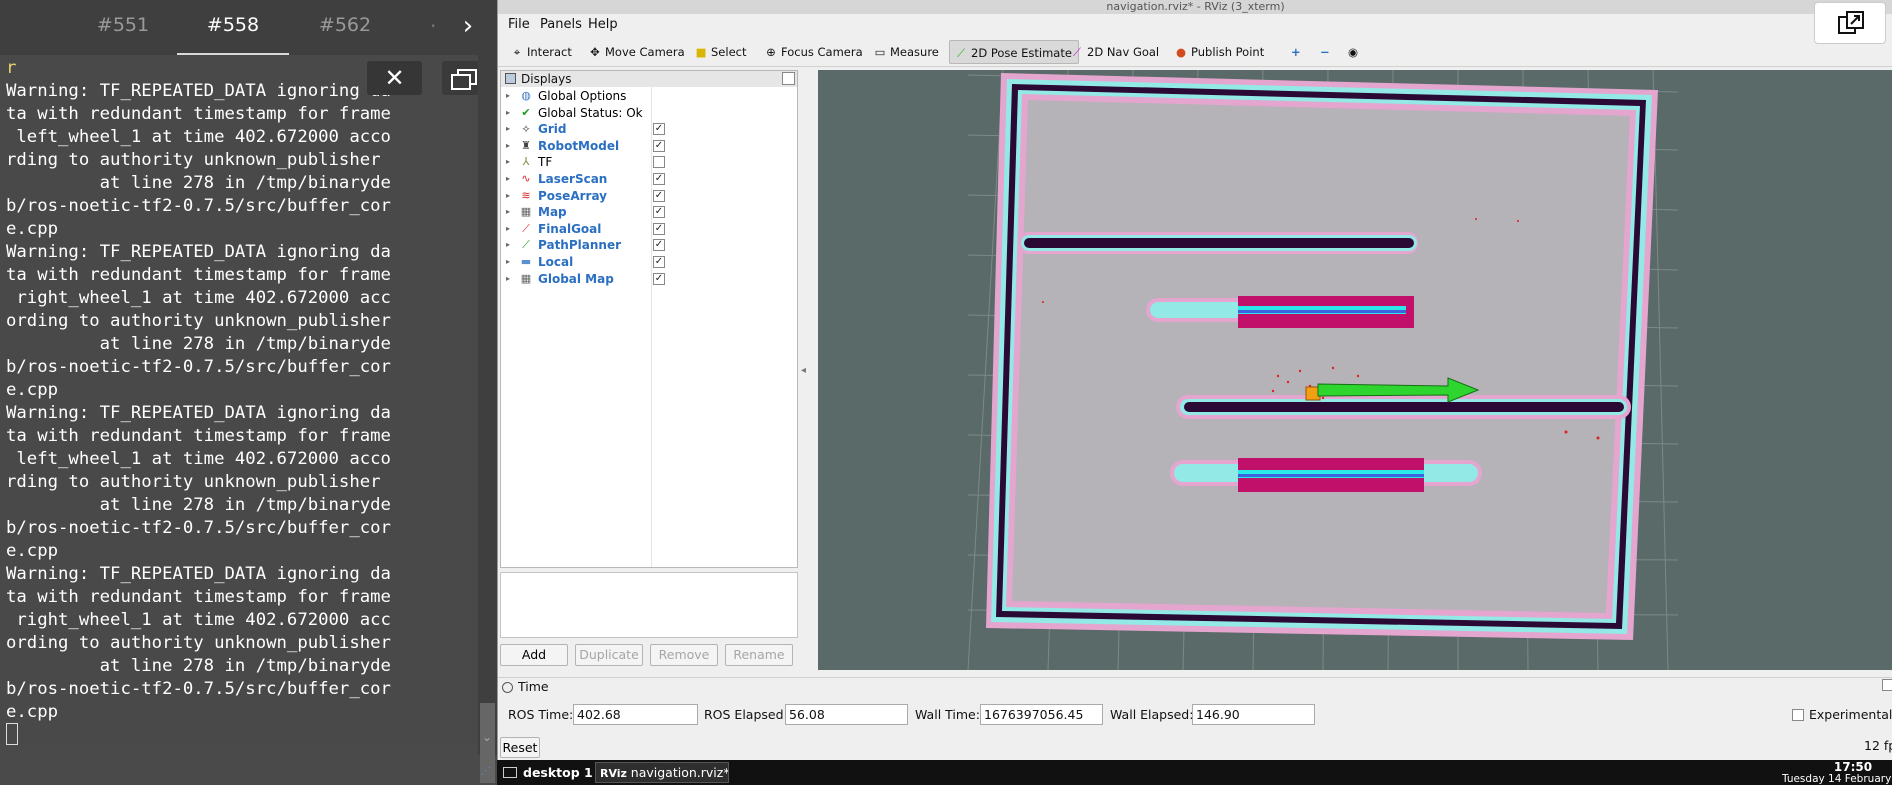 The image size is (1892, 785). I want to click on display-item-map: ▸ ▦ Map ✓, so click(649, 212).